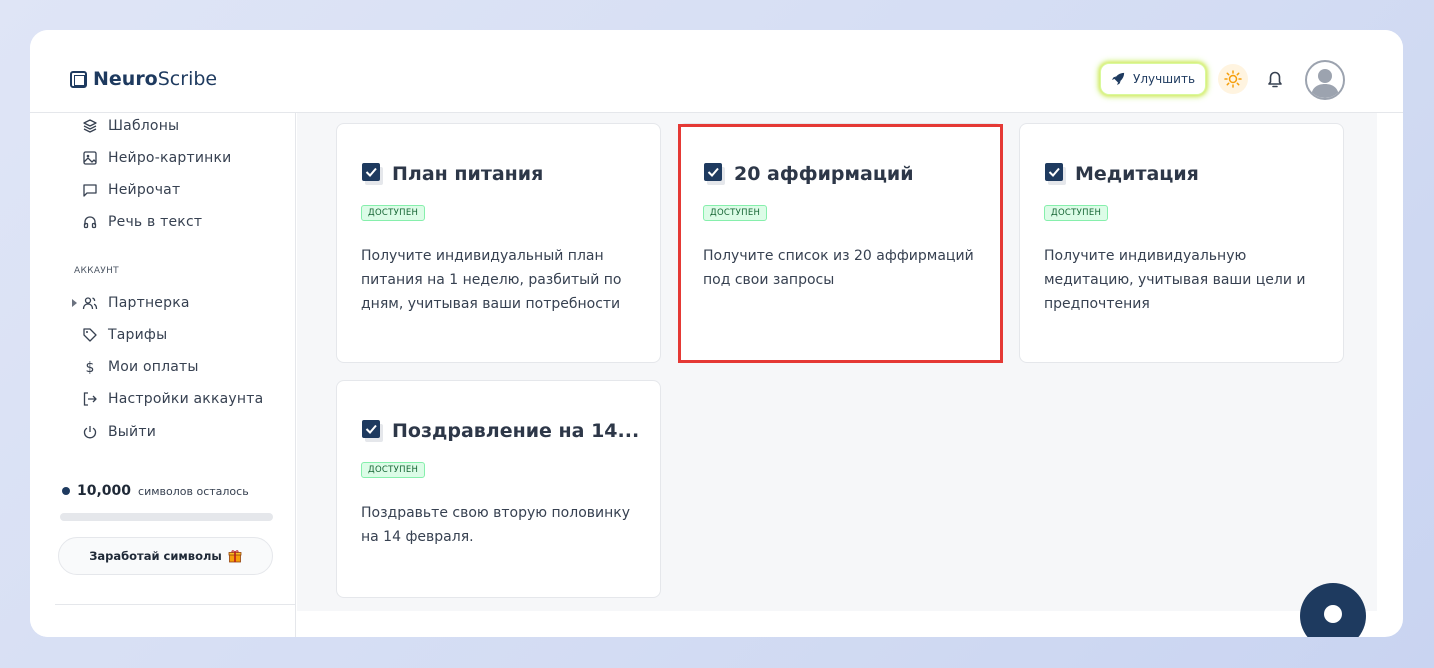 Image resolution: width=1434 pixels, height=668 pixels. I want to click on sidebar-item-partner: Партнерка, so click(131, 303).